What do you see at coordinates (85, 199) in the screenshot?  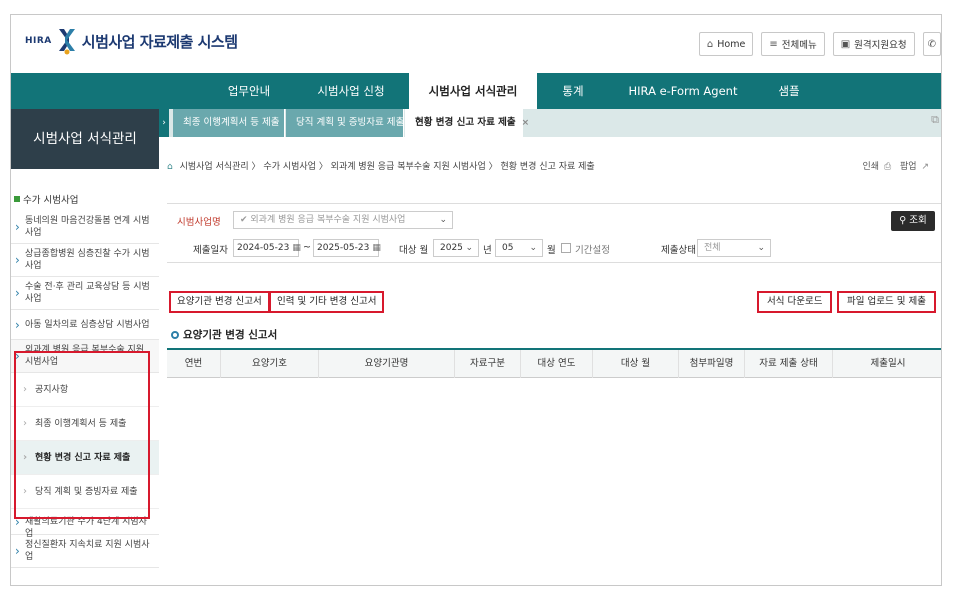 I see `lnb-root: 수가 시범사업` at bounding box center [85, 199].